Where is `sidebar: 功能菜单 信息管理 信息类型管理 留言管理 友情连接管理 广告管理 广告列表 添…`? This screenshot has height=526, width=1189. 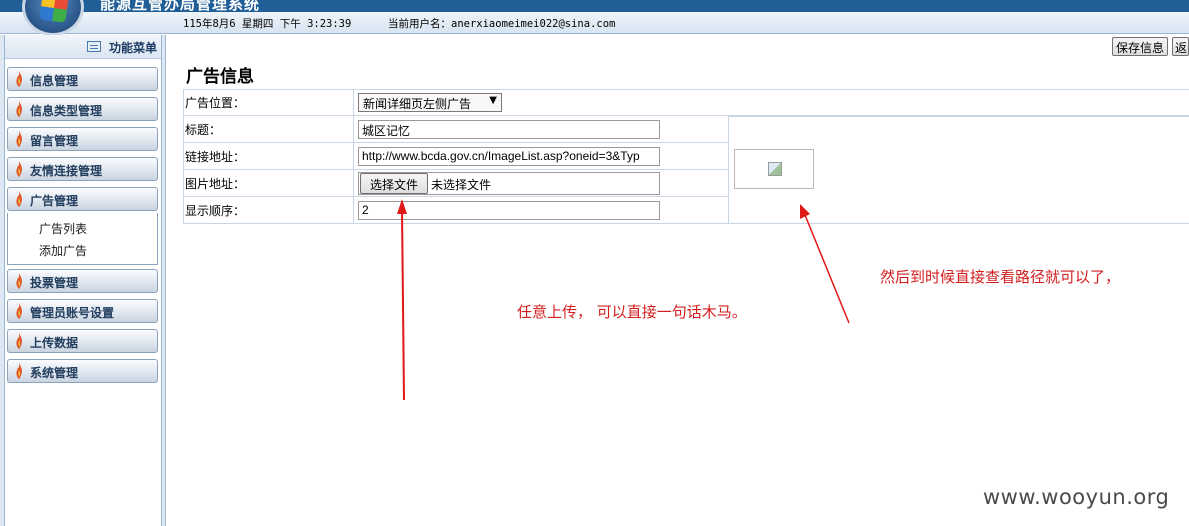 sidebar: 功能菜单 信息管理 信息类型管理 留言管理 友情连接管理 广告管理 广告列表 添… is located at coordinates (83, 280).